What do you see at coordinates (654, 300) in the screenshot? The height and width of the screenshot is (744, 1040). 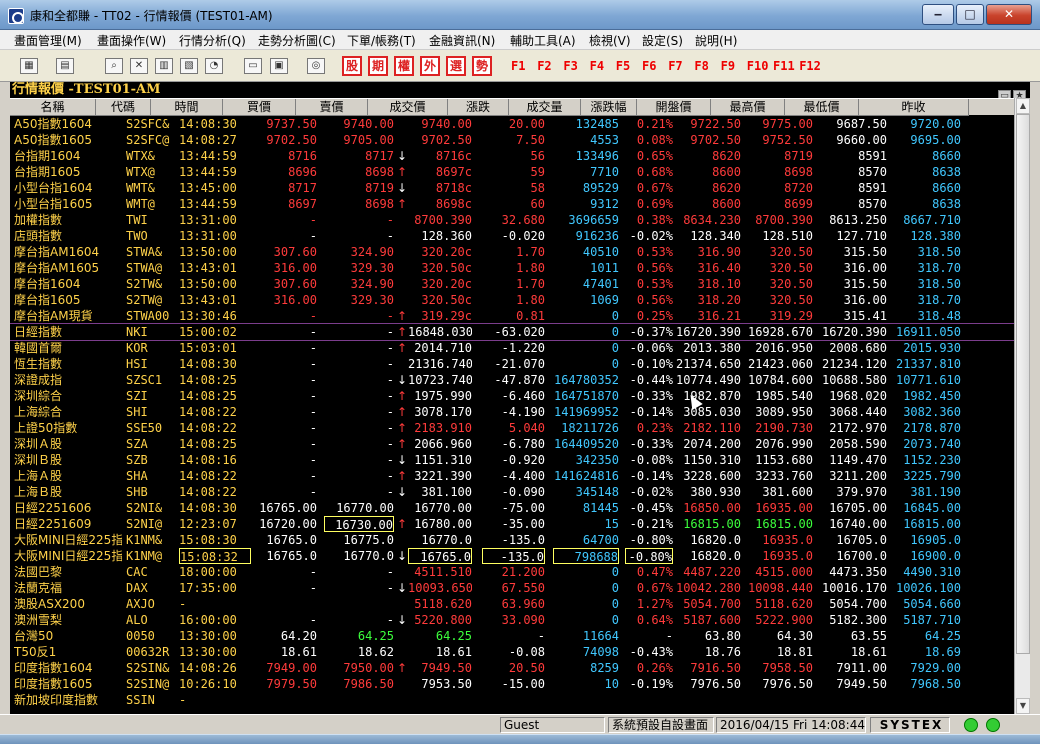 I see `table-cell: 0.56%` at bounding box center [654, 300].